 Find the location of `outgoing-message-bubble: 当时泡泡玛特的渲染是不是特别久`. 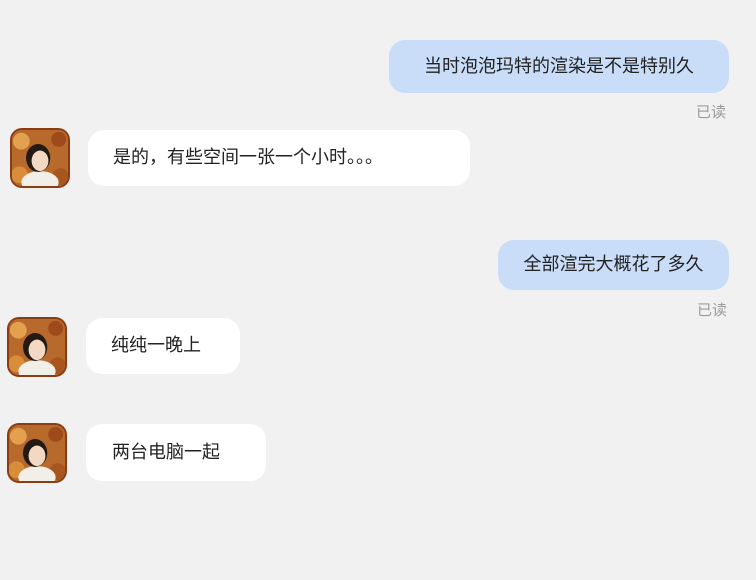

outgoing-message-bubble: 当时泡泡玛特的渲染是不是特别久 is located at coordinates (559, 66).